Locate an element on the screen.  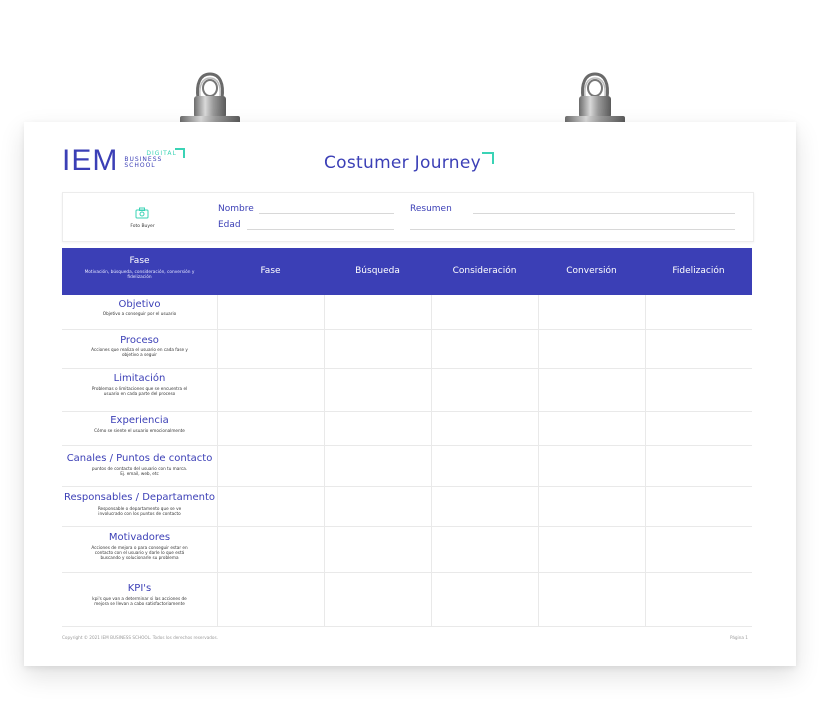
title-corner-accent is located at coordinates (488, 158).